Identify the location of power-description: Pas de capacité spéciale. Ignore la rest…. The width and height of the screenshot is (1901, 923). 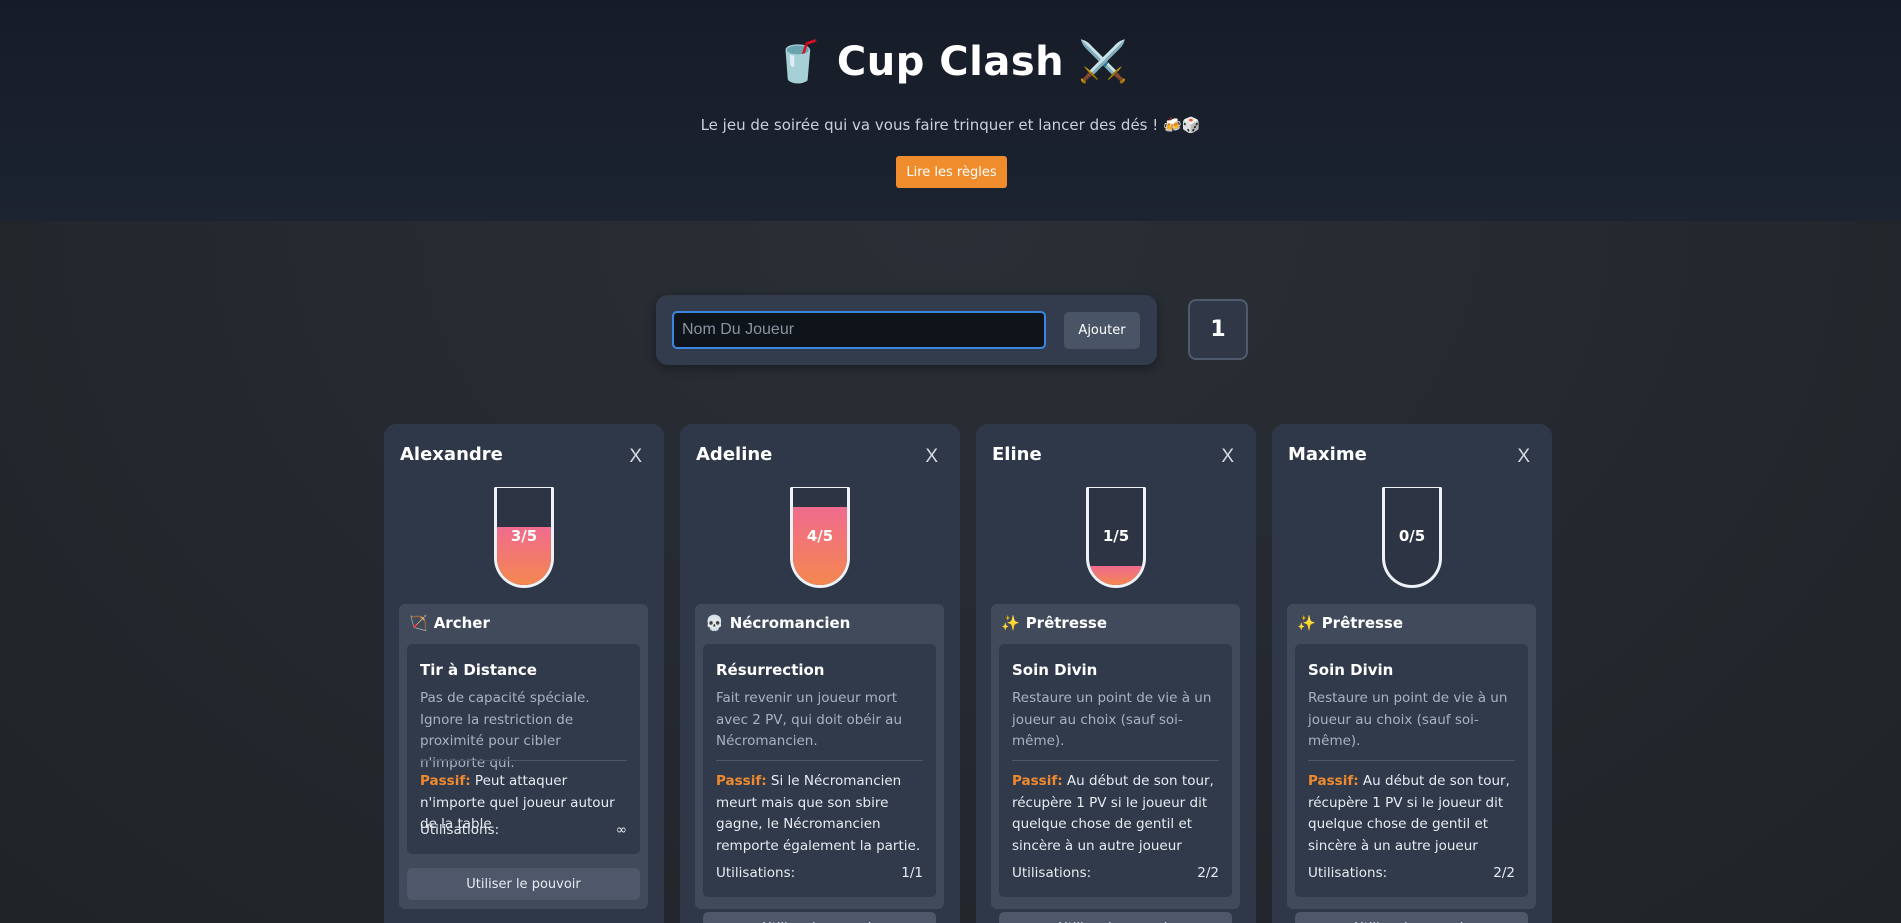
(505, 730).